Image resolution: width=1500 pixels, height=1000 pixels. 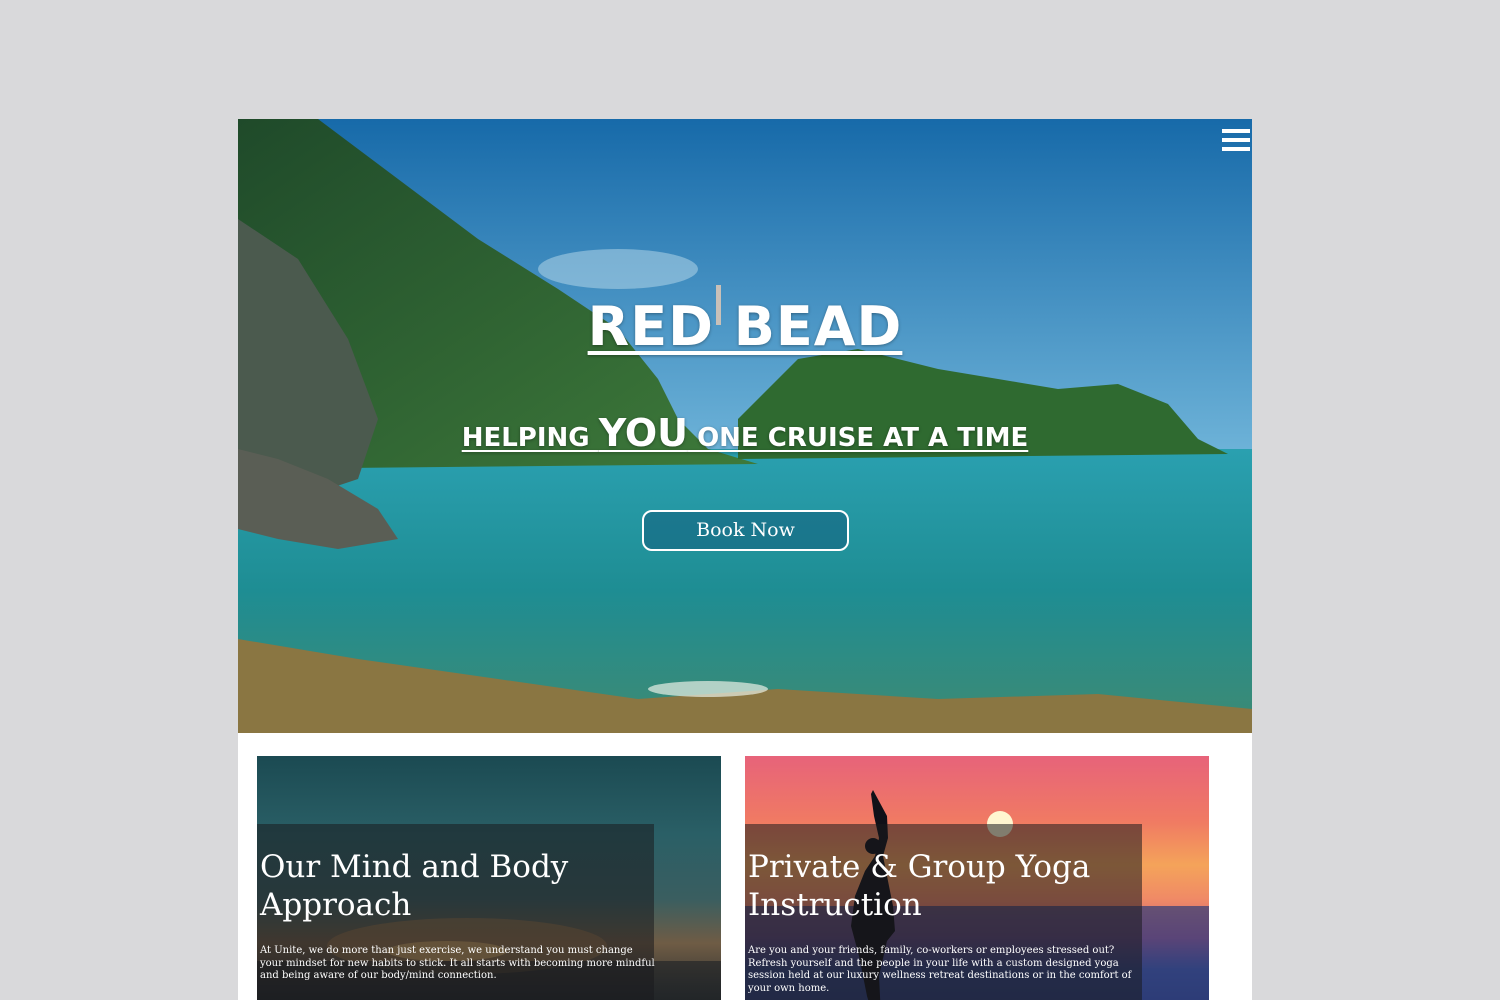 I want to click on hamburger-menu-icon, so click(x=1236, y=142).